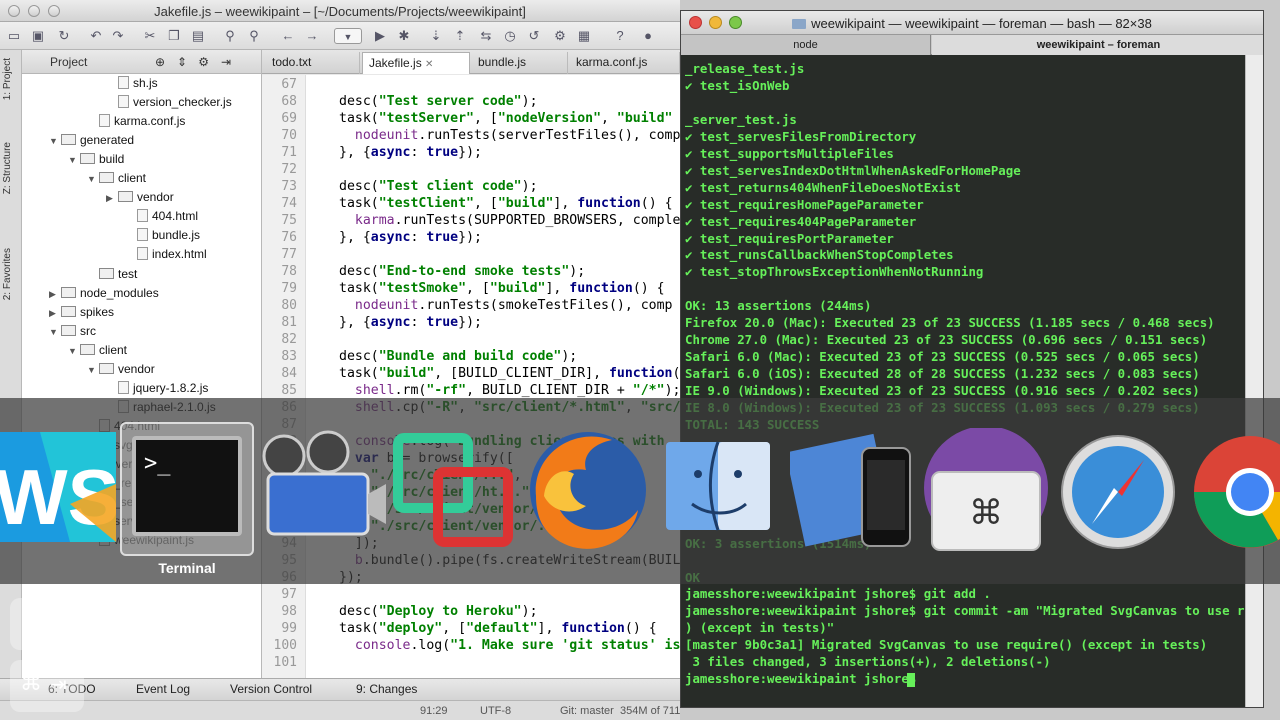 The height and width of the screenshot is (720, 1280). Describe the element at coordinates (850, 490) in the screenshot. I see `ios-simulator-app` at that location.